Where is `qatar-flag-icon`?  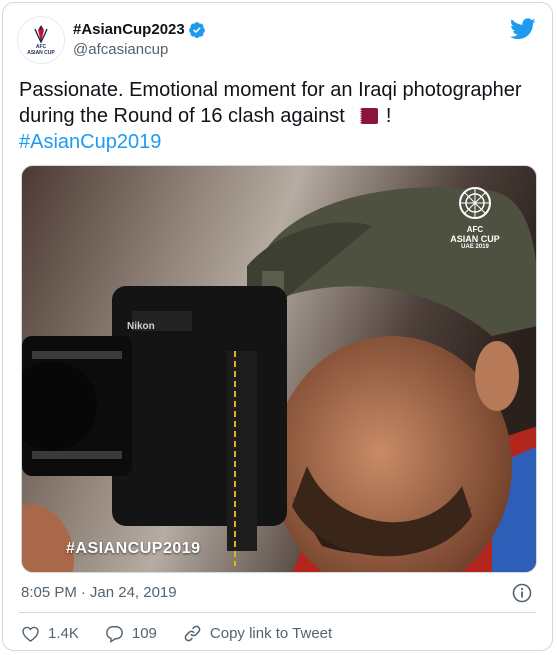
qatar-flag-icon is located at coordinates (365, 116).